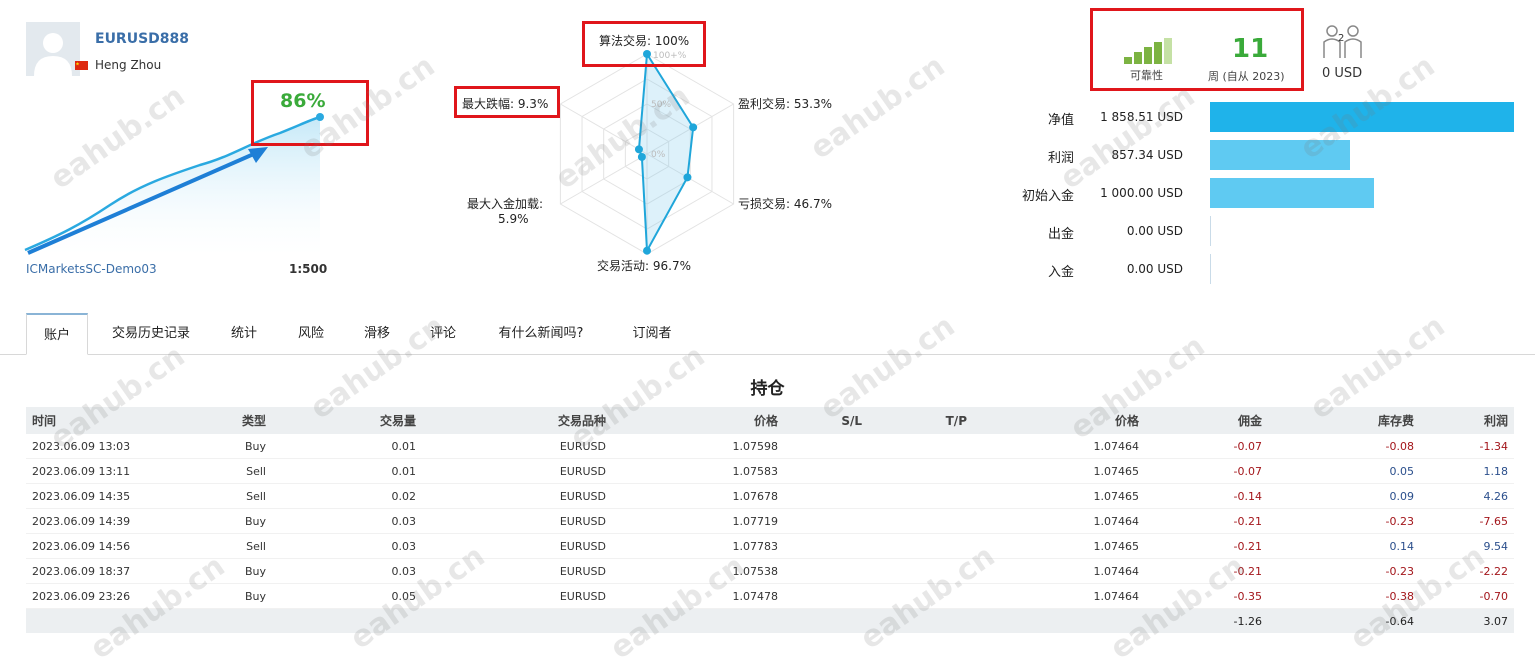  Describe the element at coordinates (53, 49) in the screenshot. I see `avatar` at that location.